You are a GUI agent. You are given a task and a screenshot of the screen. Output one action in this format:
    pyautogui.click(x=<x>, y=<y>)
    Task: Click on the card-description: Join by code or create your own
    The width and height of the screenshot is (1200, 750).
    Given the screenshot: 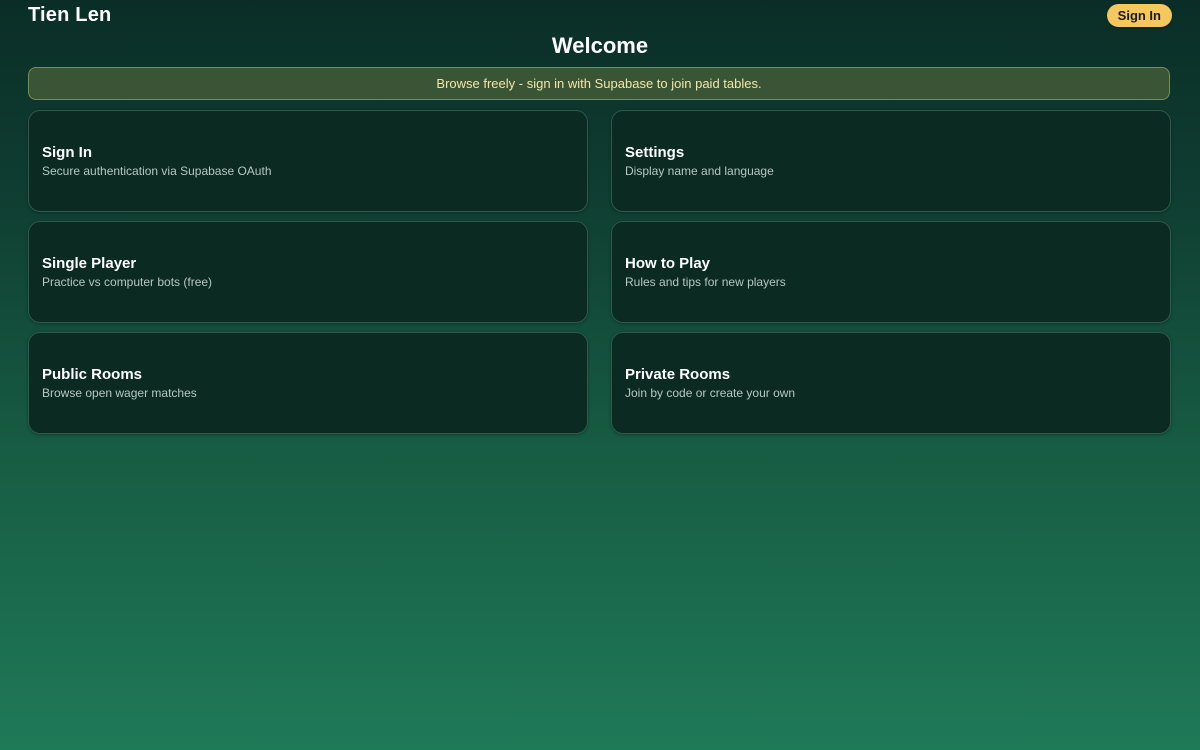 What is the action you would take?
    pyautogui.click(x=710, y=393)
    